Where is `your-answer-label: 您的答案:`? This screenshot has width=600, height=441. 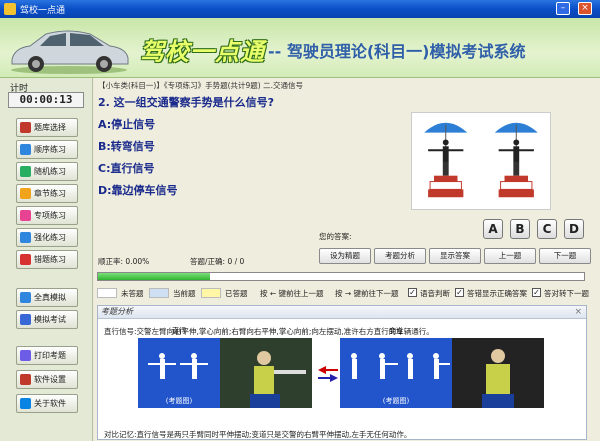 your-answer-label: 您的答案: is located at coordinates (335, 236).